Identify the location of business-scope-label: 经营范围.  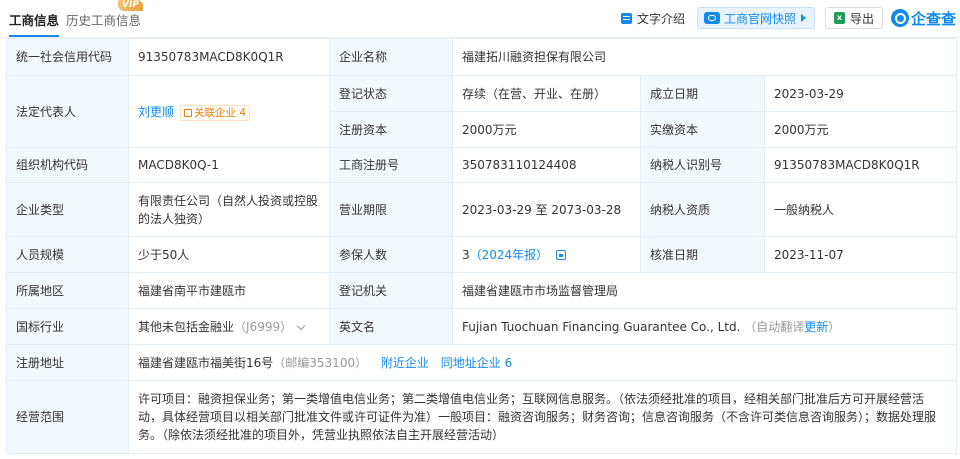
(67, 417).